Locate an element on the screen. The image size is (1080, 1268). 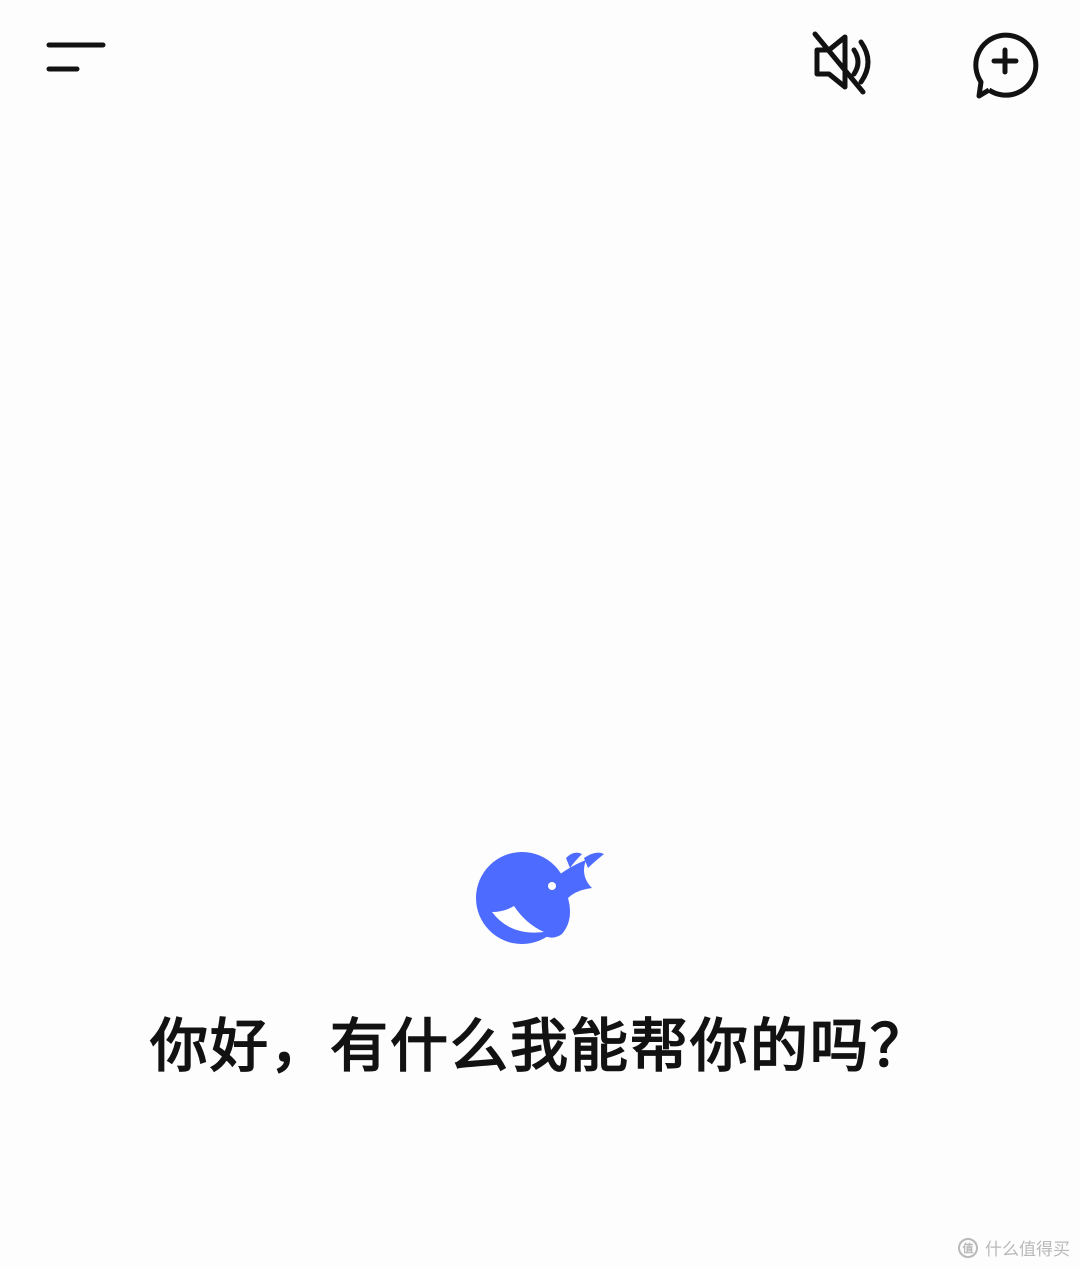
menu-button is located at coordinates (71, 60).